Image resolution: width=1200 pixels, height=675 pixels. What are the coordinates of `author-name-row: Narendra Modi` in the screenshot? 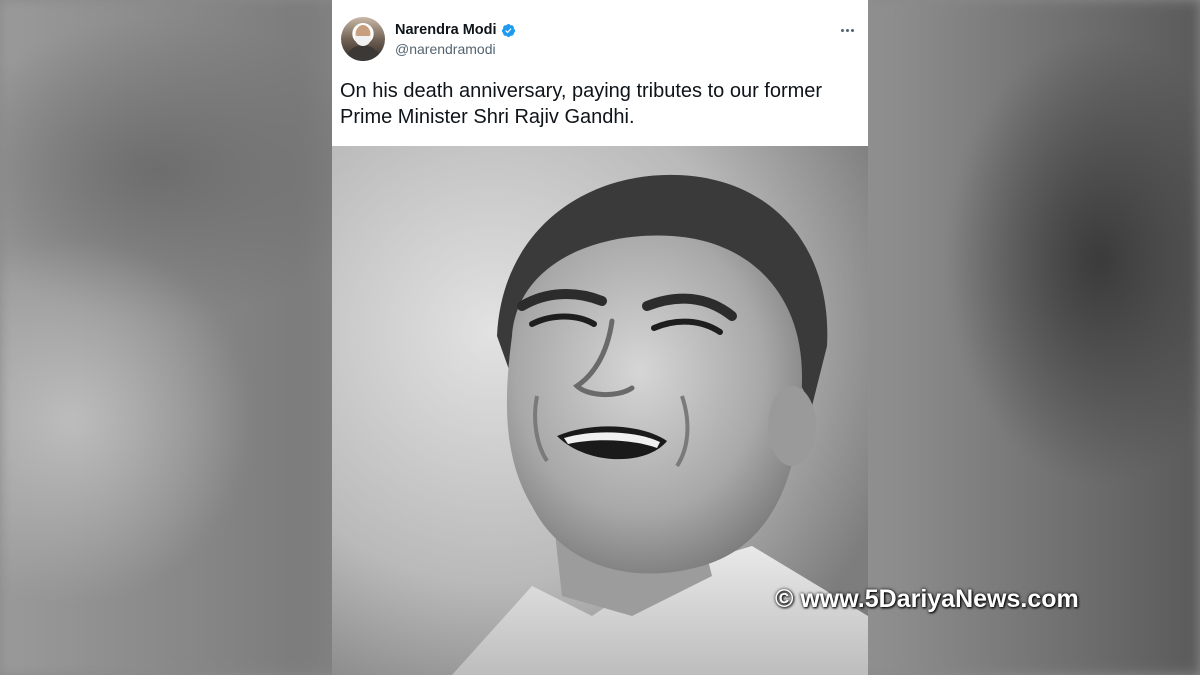 It's located at (455, 30).